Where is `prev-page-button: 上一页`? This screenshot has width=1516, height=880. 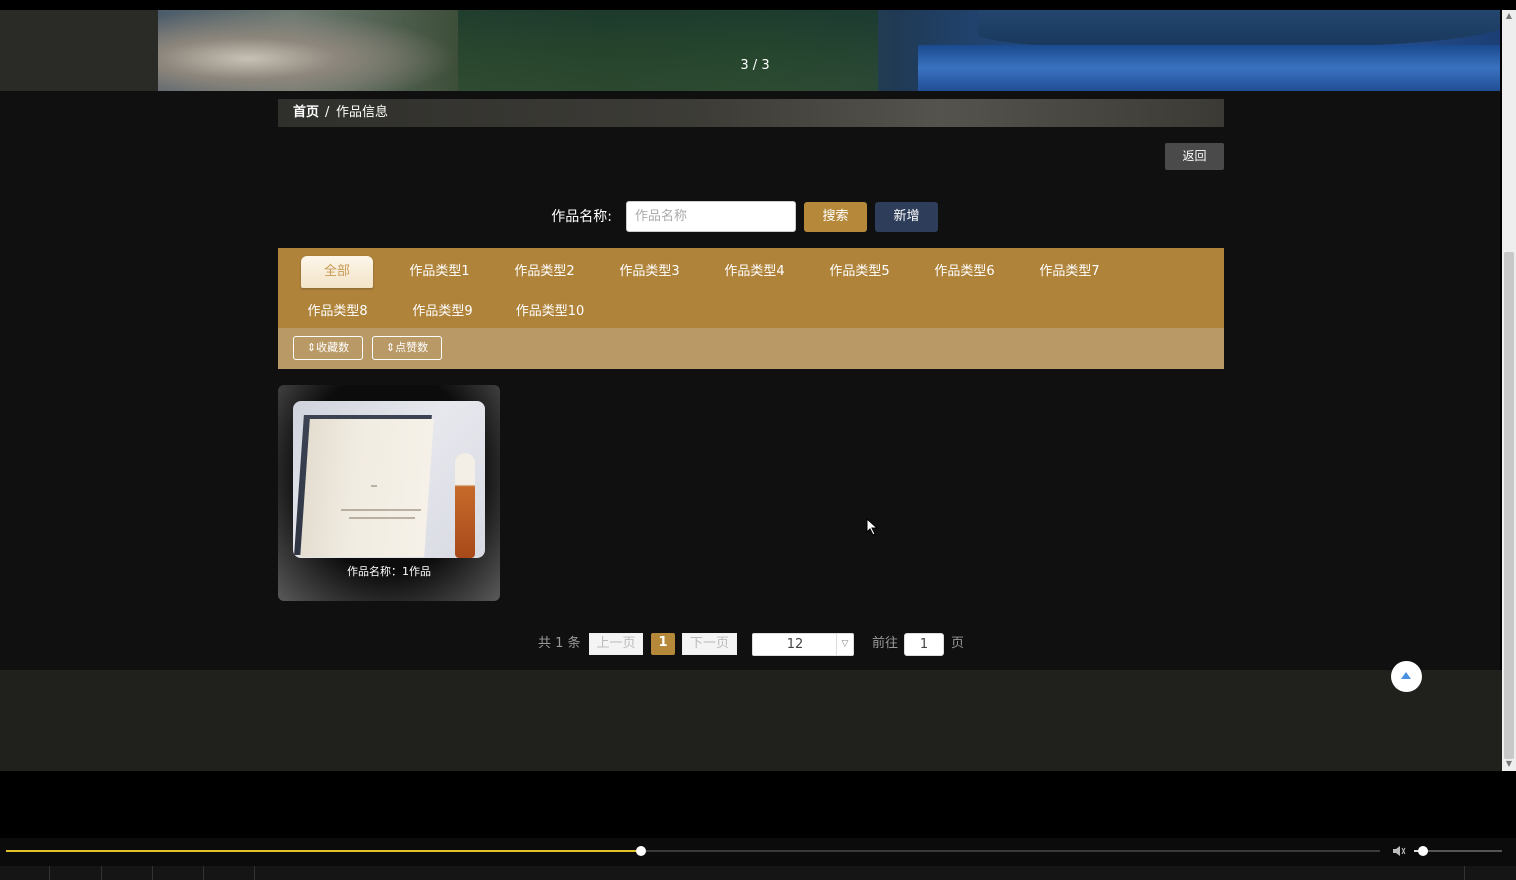 prev-page-button: 上一页 is located at coordinates (616, 644).